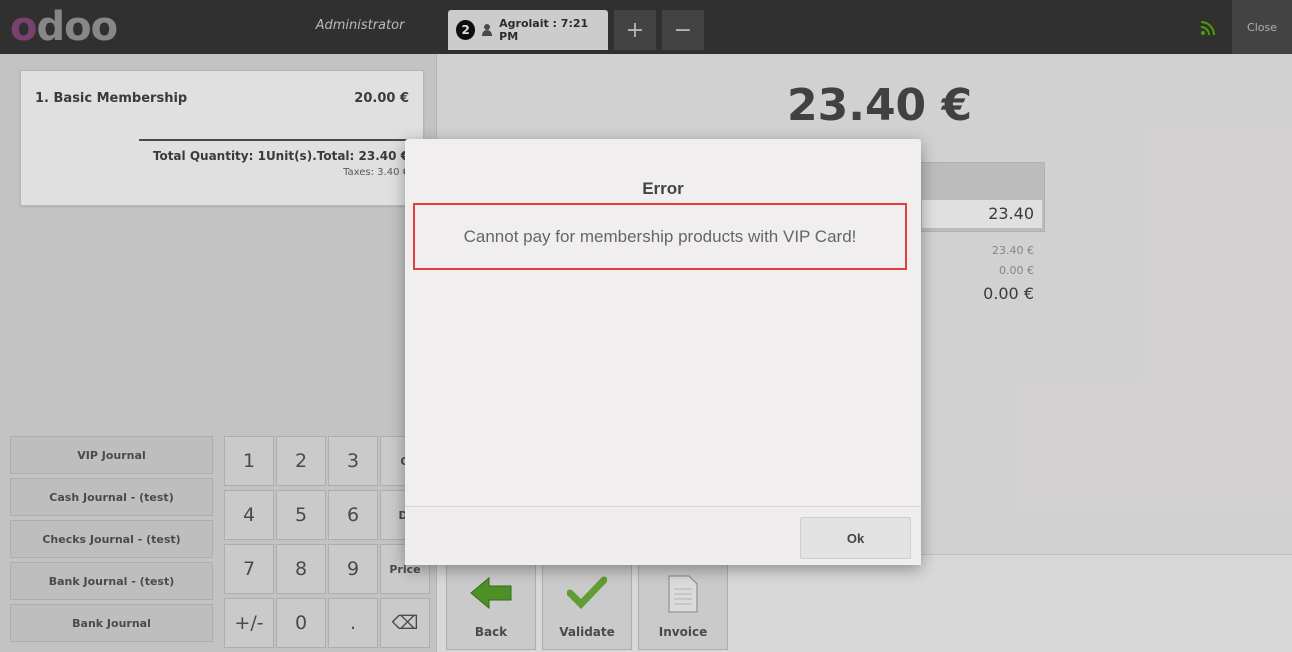  I want to click on dialog-footer: Ok, so click(663, 535).